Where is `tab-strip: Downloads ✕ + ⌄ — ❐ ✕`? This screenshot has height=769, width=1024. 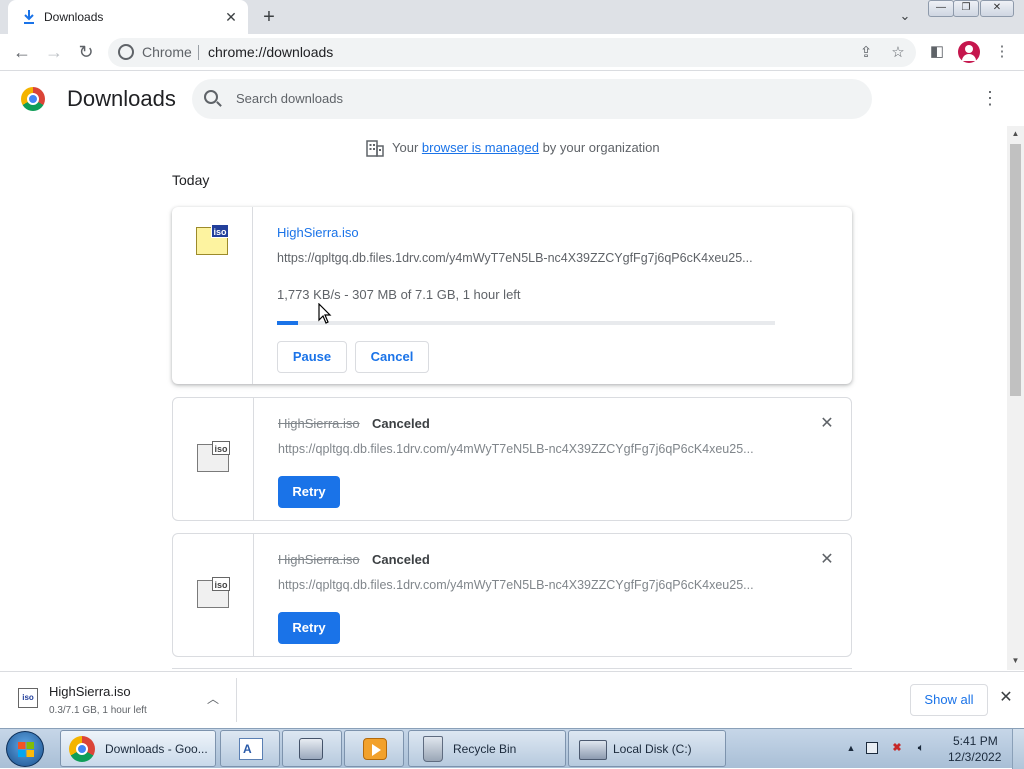
tab-strip: Downloads ✕ + ⌄ — ❐ ✕ is located at coordinates (512, 17).